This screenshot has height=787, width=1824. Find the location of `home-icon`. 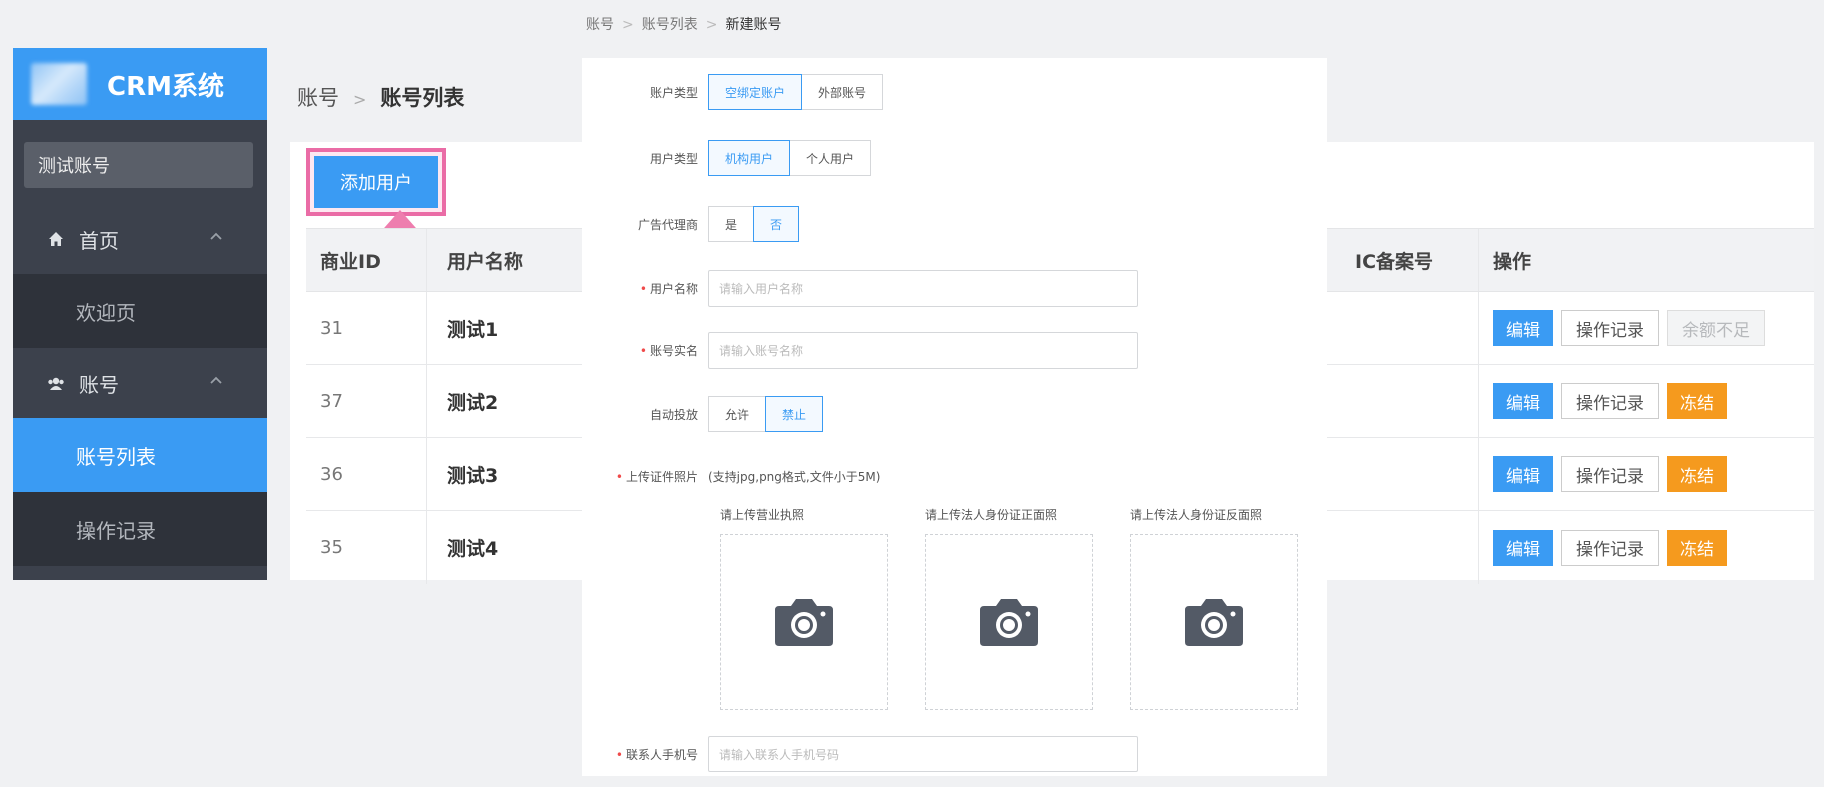

home-icon is located at coordinates (56, 239).